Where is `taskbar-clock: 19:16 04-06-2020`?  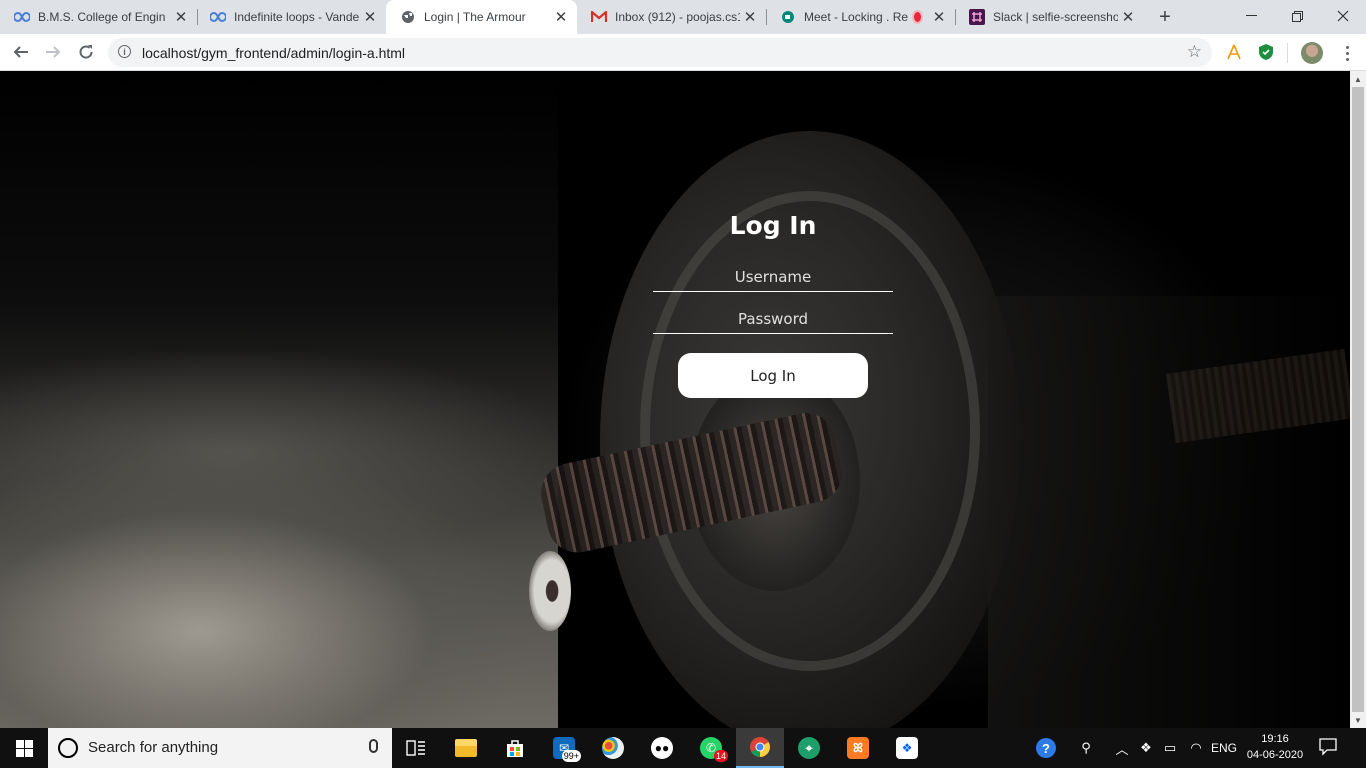
taskbar-clock: 19:16 04-06-2020 is located at coordinates (1275, 747).